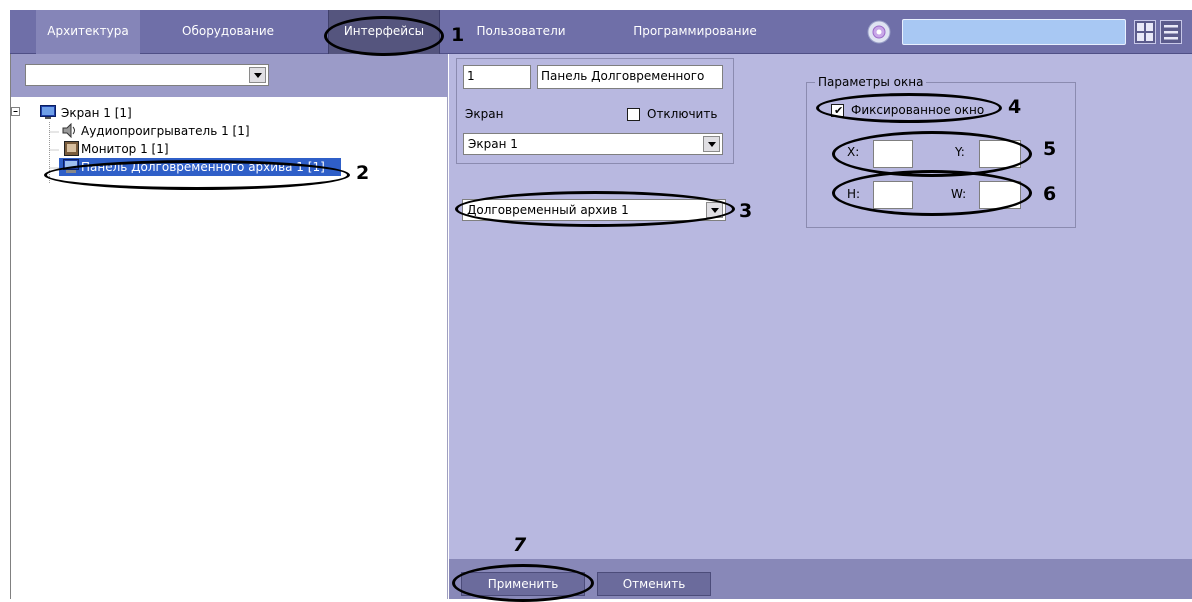 The width and height of the screenshot is (1192, 602). Describe the element at coordinates (1000, 154) in the screenshot. I see `y-input` at that location.